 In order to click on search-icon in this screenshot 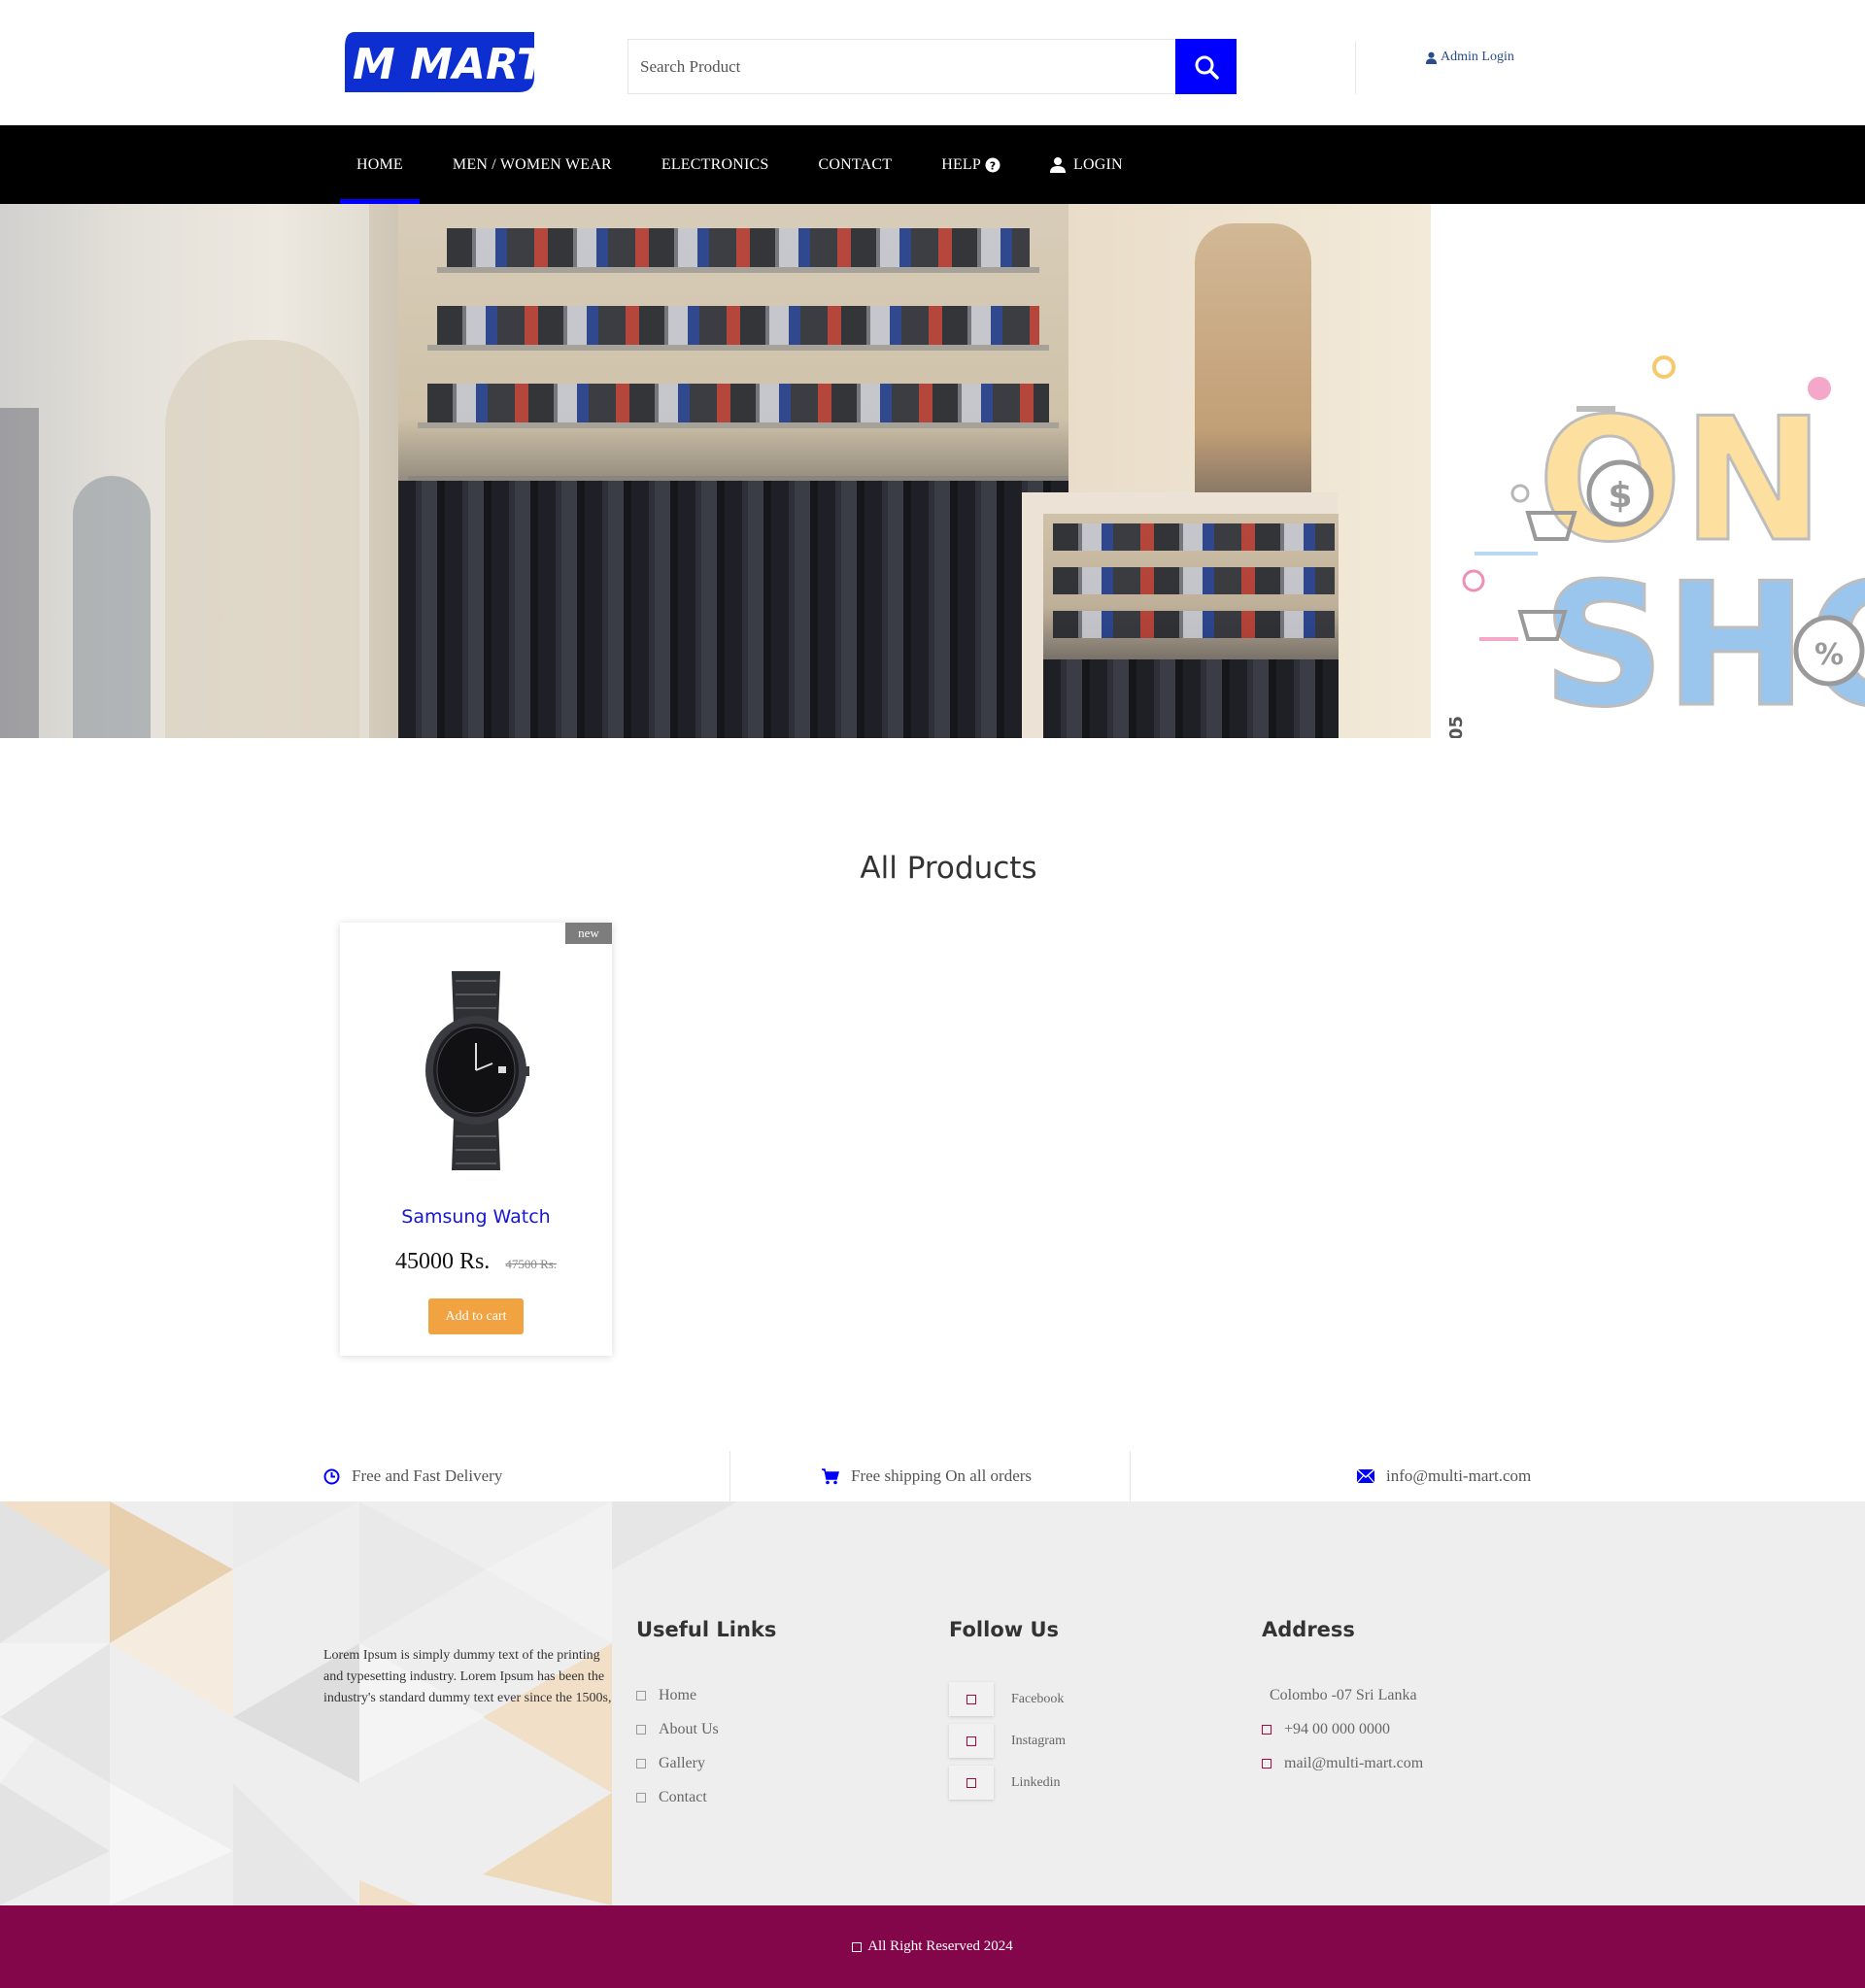, I will do `click(1207, 67)`.